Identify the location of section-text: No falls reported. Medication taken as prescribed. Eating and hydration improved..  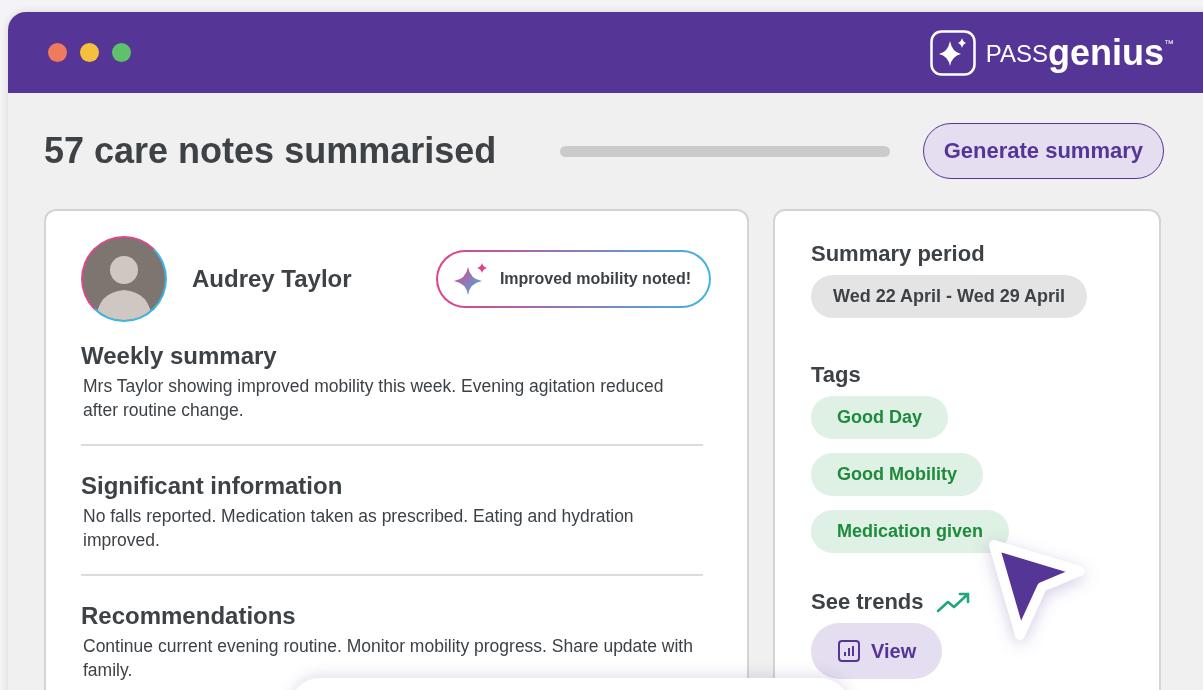
(359, 528).